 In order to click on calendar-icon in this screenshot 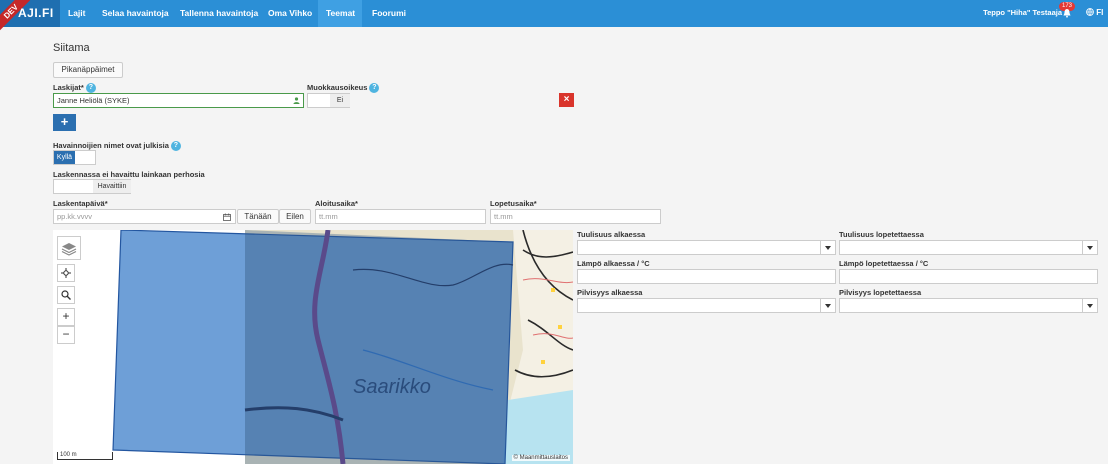, I will do `click(227, 217)`.